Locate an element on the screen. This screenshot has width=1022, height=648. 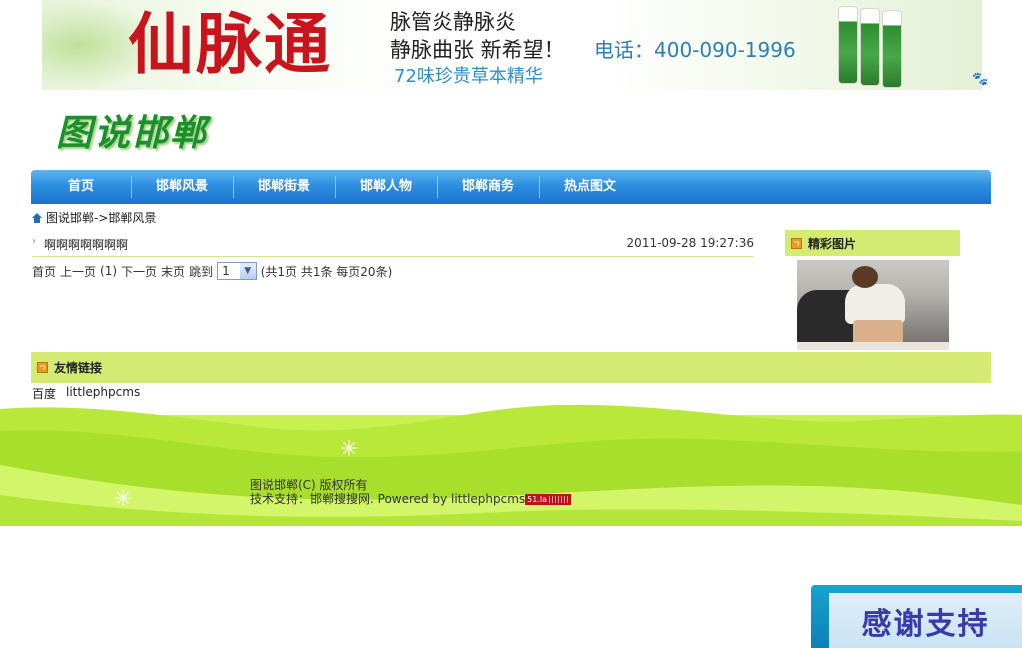
thanks-support-button: 感谢支持 is located at coordinates (916, 616).